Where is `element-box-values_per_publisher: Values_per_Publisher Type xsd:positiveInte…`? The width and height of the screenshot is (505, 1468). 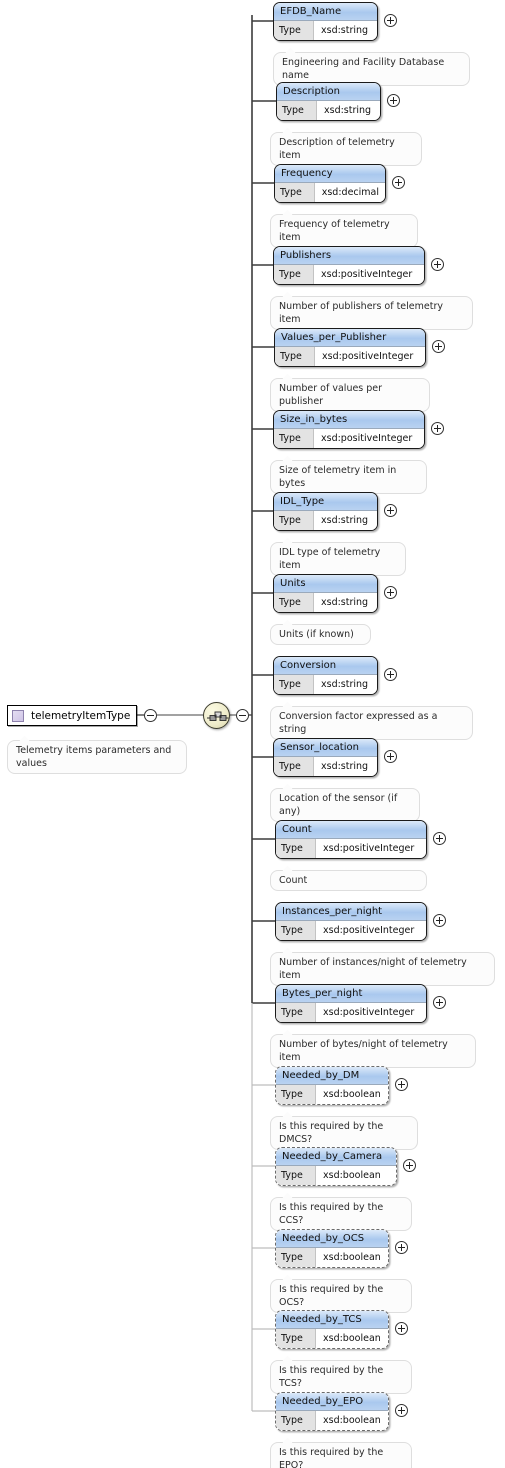
element-box-values_per_publisher: Values_per_Publisher Type xsd:positiveInte… is located at coordinates (350, 347).